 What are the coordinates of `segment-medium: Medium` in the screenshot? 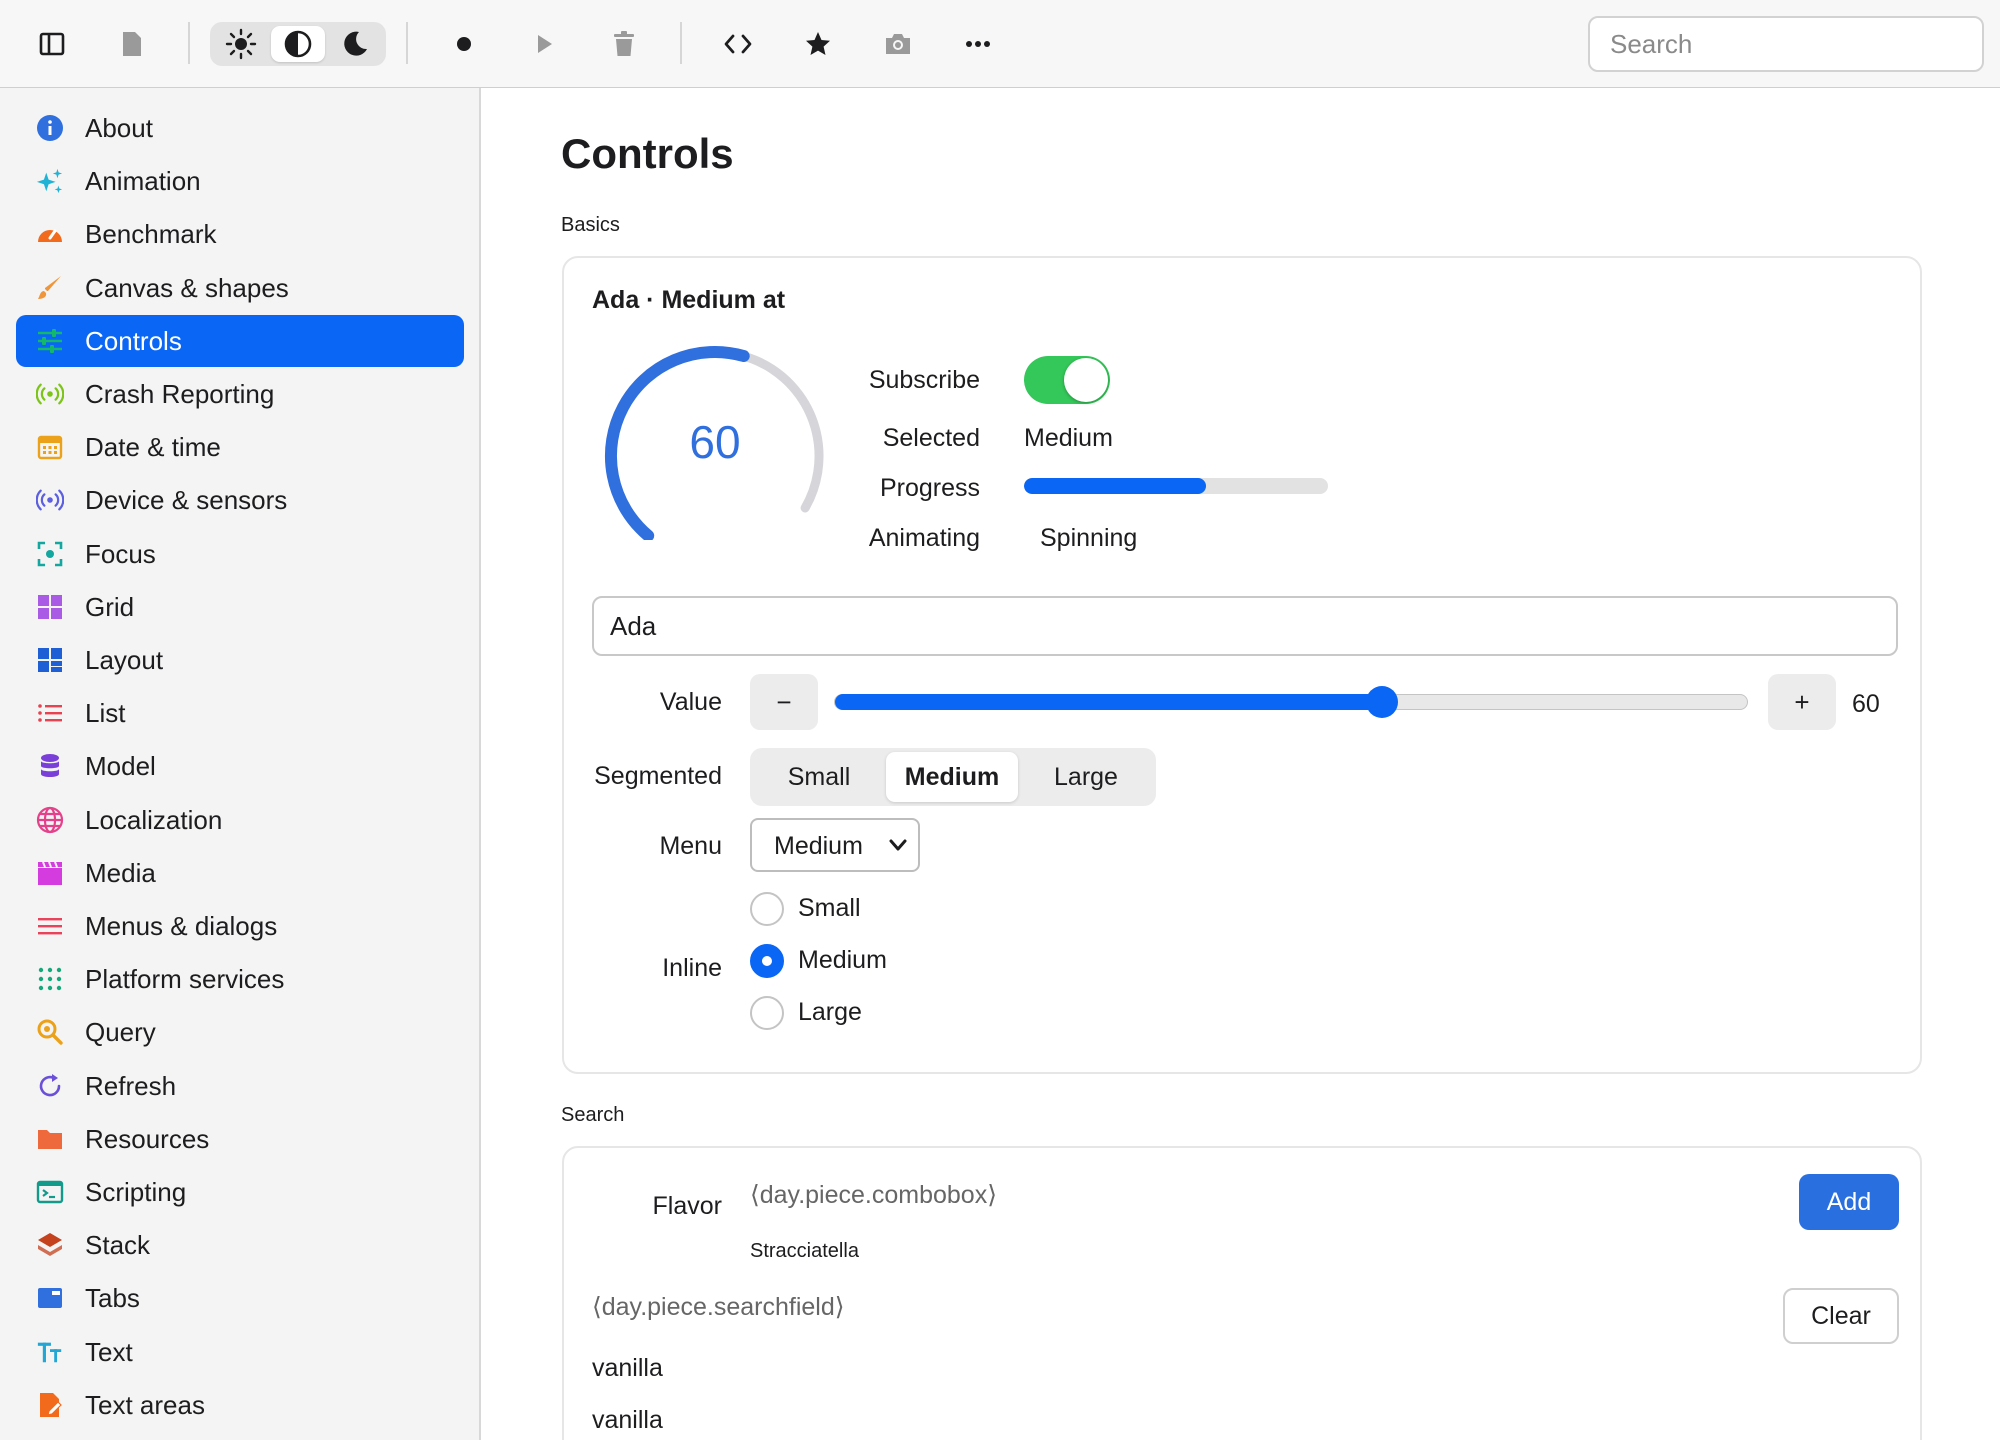 It's located at (952, 777).